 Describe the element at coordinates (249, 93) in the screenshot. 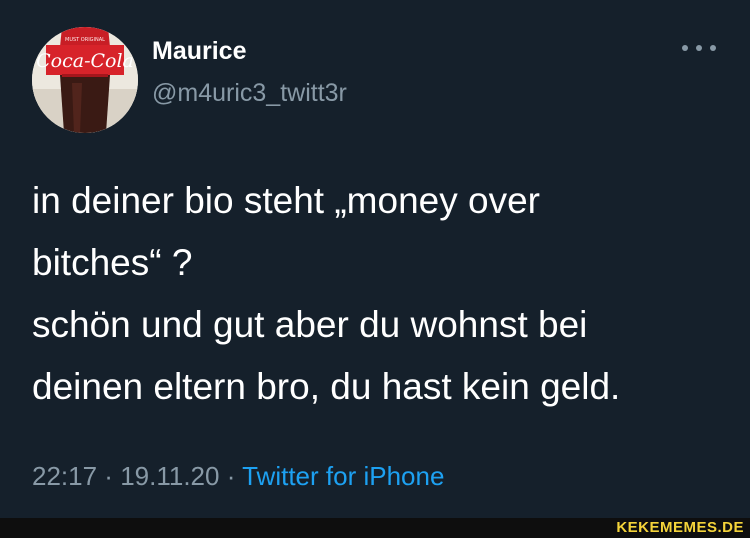

I see `user-handle: @m4uric3_twitt3r` at that location.